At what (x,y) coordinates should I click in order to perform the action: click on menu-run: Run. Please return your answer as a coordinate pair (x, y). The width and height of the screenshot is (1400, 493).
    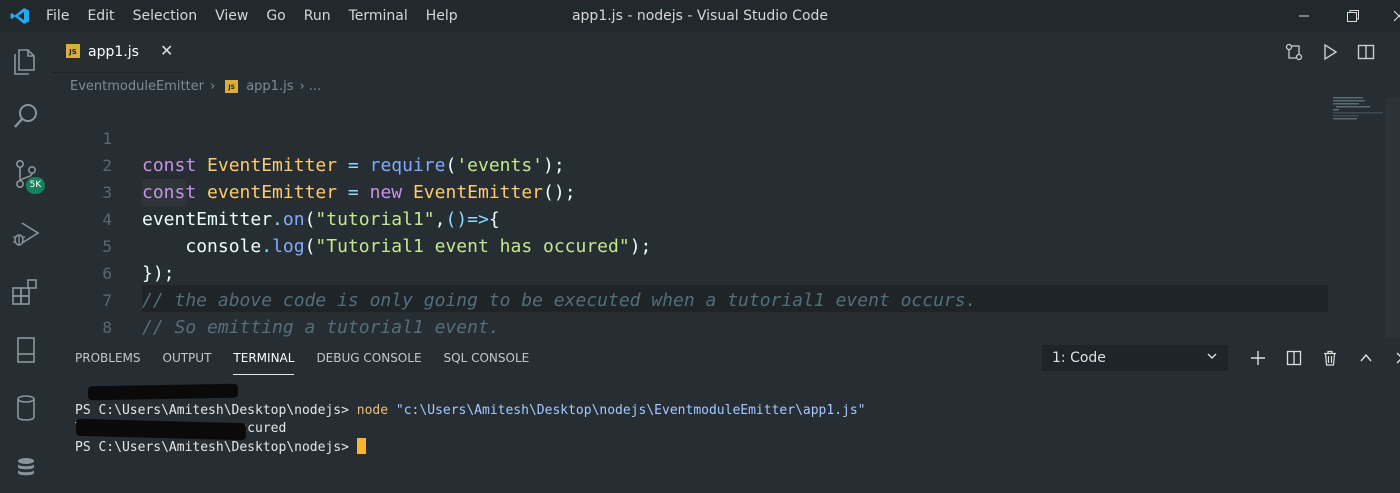
    Looking at the image, I should click on (317, 16).